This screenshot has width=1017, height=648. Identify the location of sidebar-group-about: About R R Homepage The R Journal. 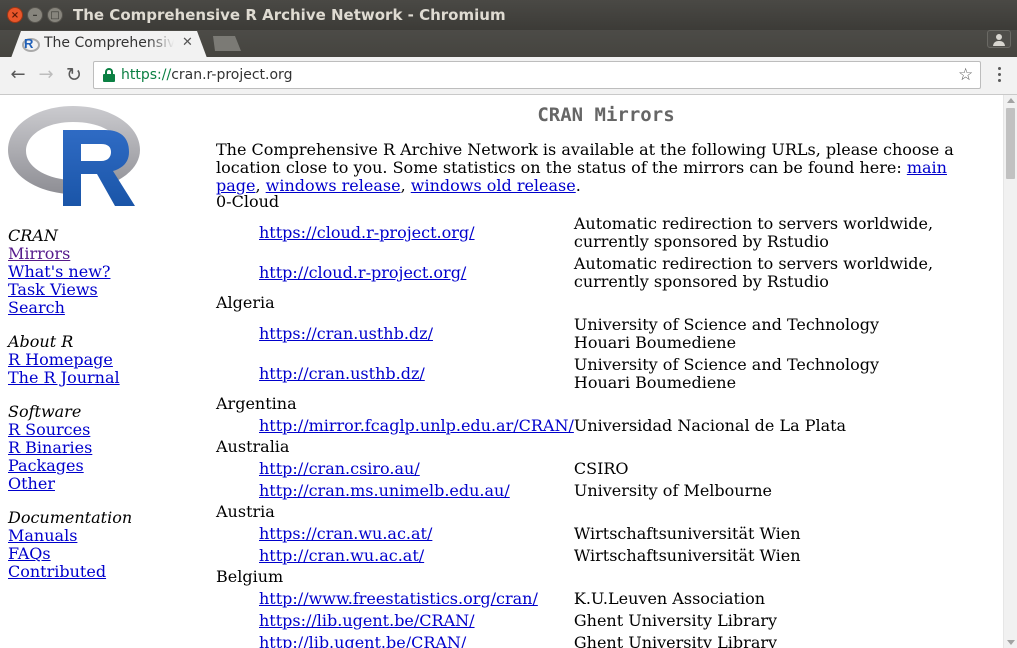
(98, 360).